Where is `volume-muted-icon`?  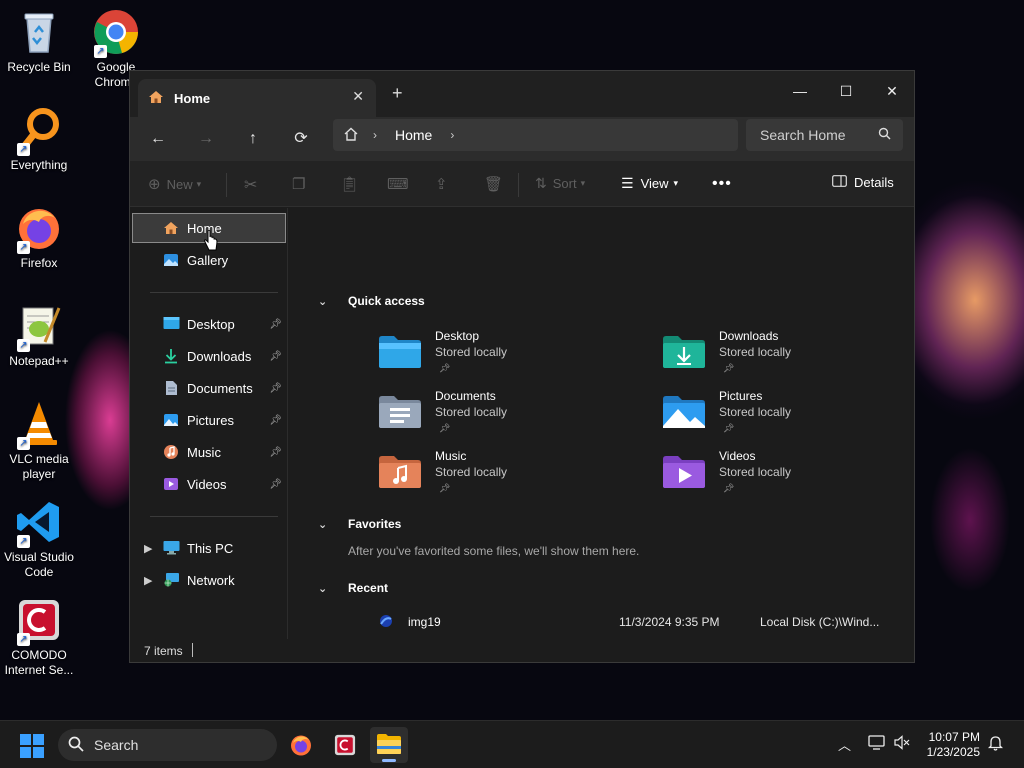 volume-muted-icon is located at coordinates (902, 744).